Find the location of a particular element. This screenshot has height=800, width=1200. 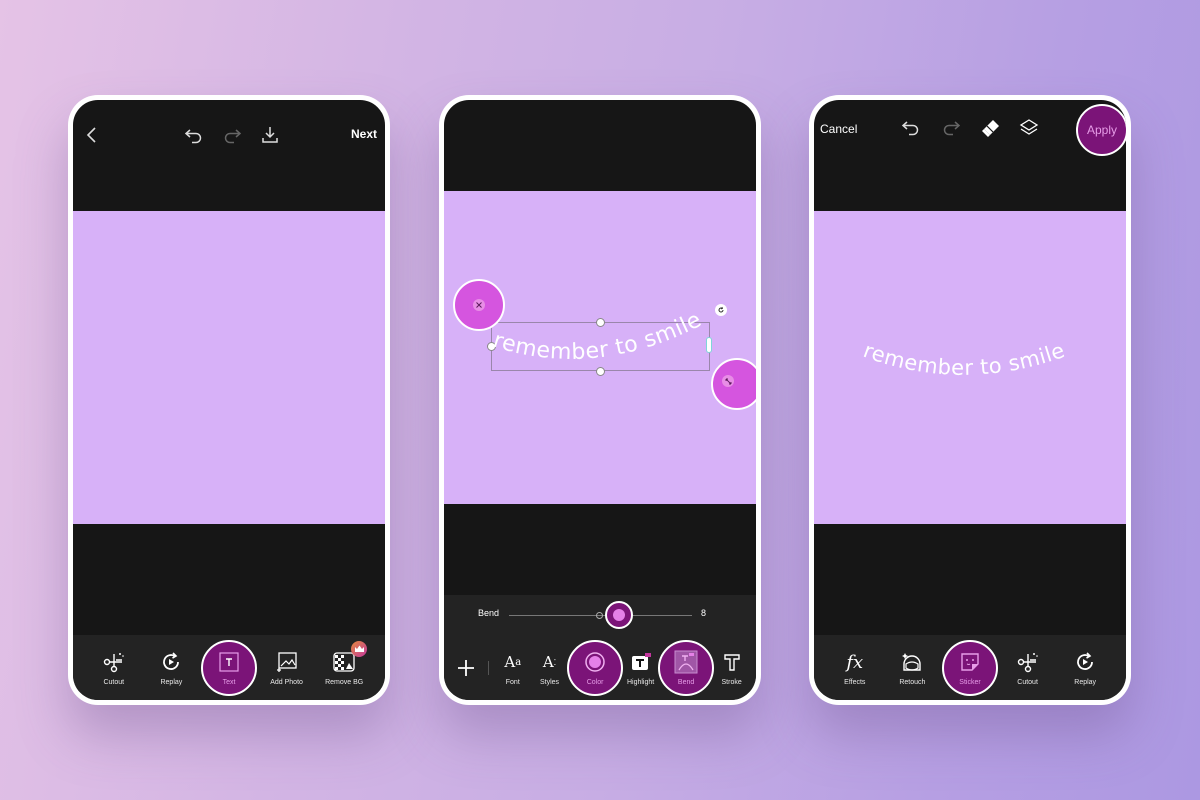

bend-thumb-dot is located at coordinates (619, 615).